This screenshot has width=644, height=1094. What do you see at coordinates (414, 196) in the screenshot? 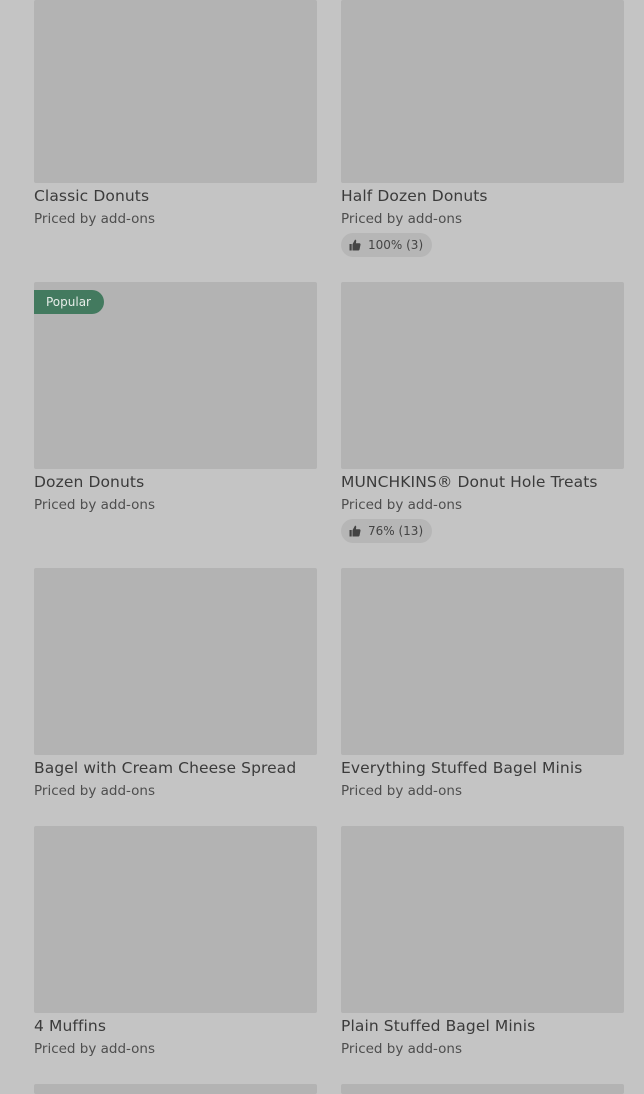
I see `item-title: Half Dozen Donuts` at bounding box center [414, 196].